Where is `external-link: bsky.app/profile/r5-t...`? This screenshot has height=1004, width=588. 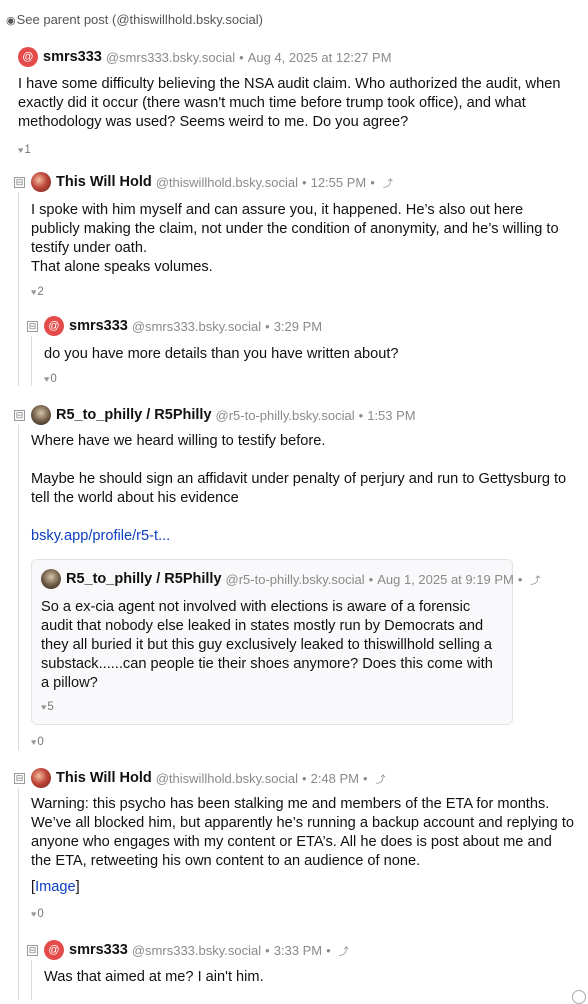 external-link: bsky.app/profile/r5-t... is located at coordinates (100, 536).